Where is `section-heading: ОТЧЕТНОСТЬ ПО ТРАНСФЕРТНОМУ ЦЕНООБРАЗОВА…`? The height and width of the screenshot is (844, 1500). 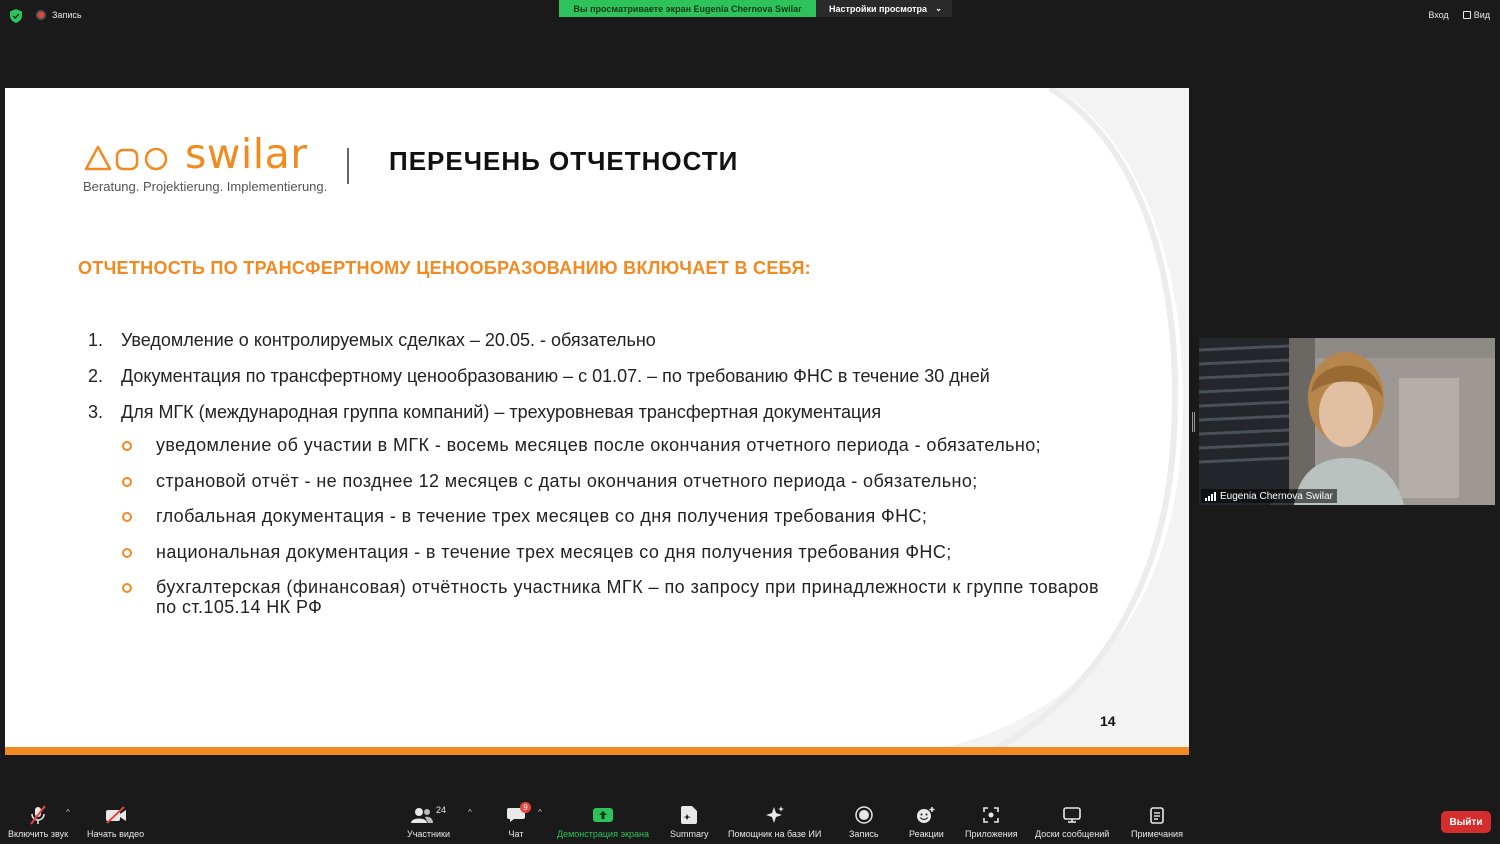 section-heading: ОТЧЕТНОСТЬ ПО ТРАНСФЕРТНОМУ ЦЕНООБРАЗОВА… is located at coordinates (444, 268).